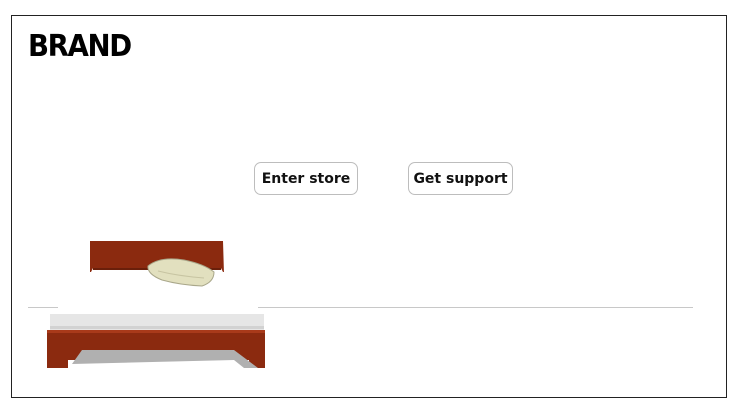 The width and height of the screenshot is (740, 410). What do you see at coordinates (165, 359) in the screenshot?
I see `bed-shadow` at bounding box center [165, 359].